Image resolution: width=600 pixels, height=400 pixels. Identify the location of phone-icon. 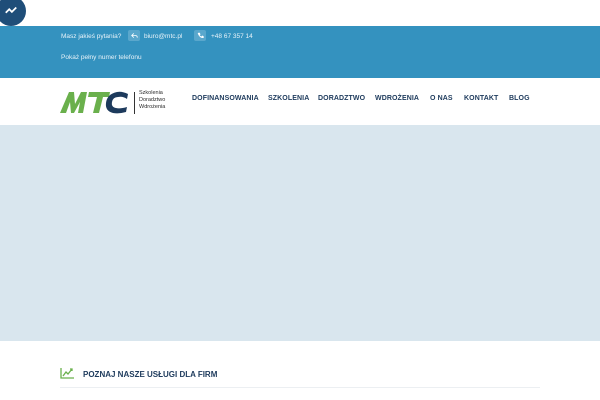
(200, 35).